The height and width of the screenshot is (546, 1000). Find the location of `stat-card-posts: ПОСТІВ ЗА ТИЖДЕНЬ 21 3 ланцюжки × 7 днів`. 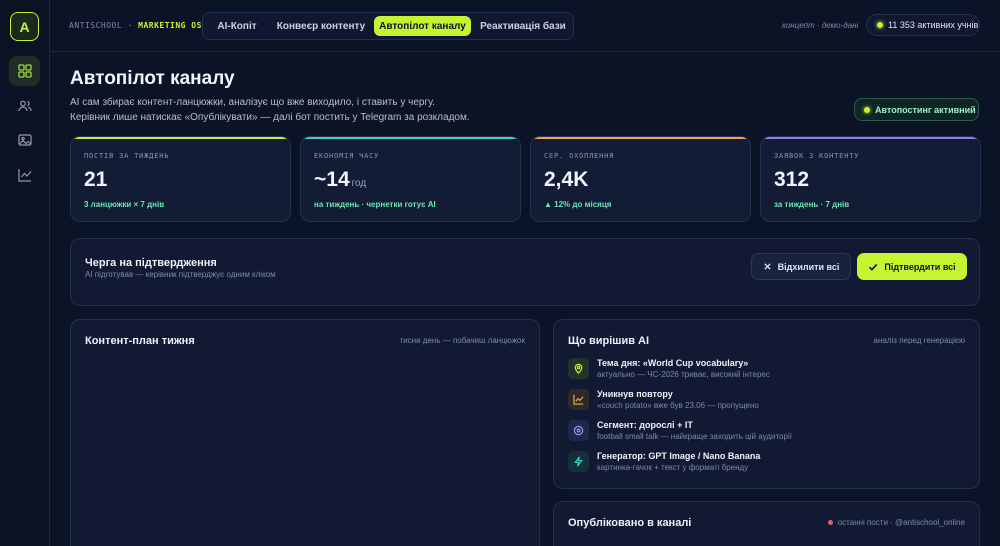

stat-card-posts: ПОСТІВ ЗА ТИЖДЕНЬ 21 3 ланцюжки × 7 днів is located at coordinates (180, 179).